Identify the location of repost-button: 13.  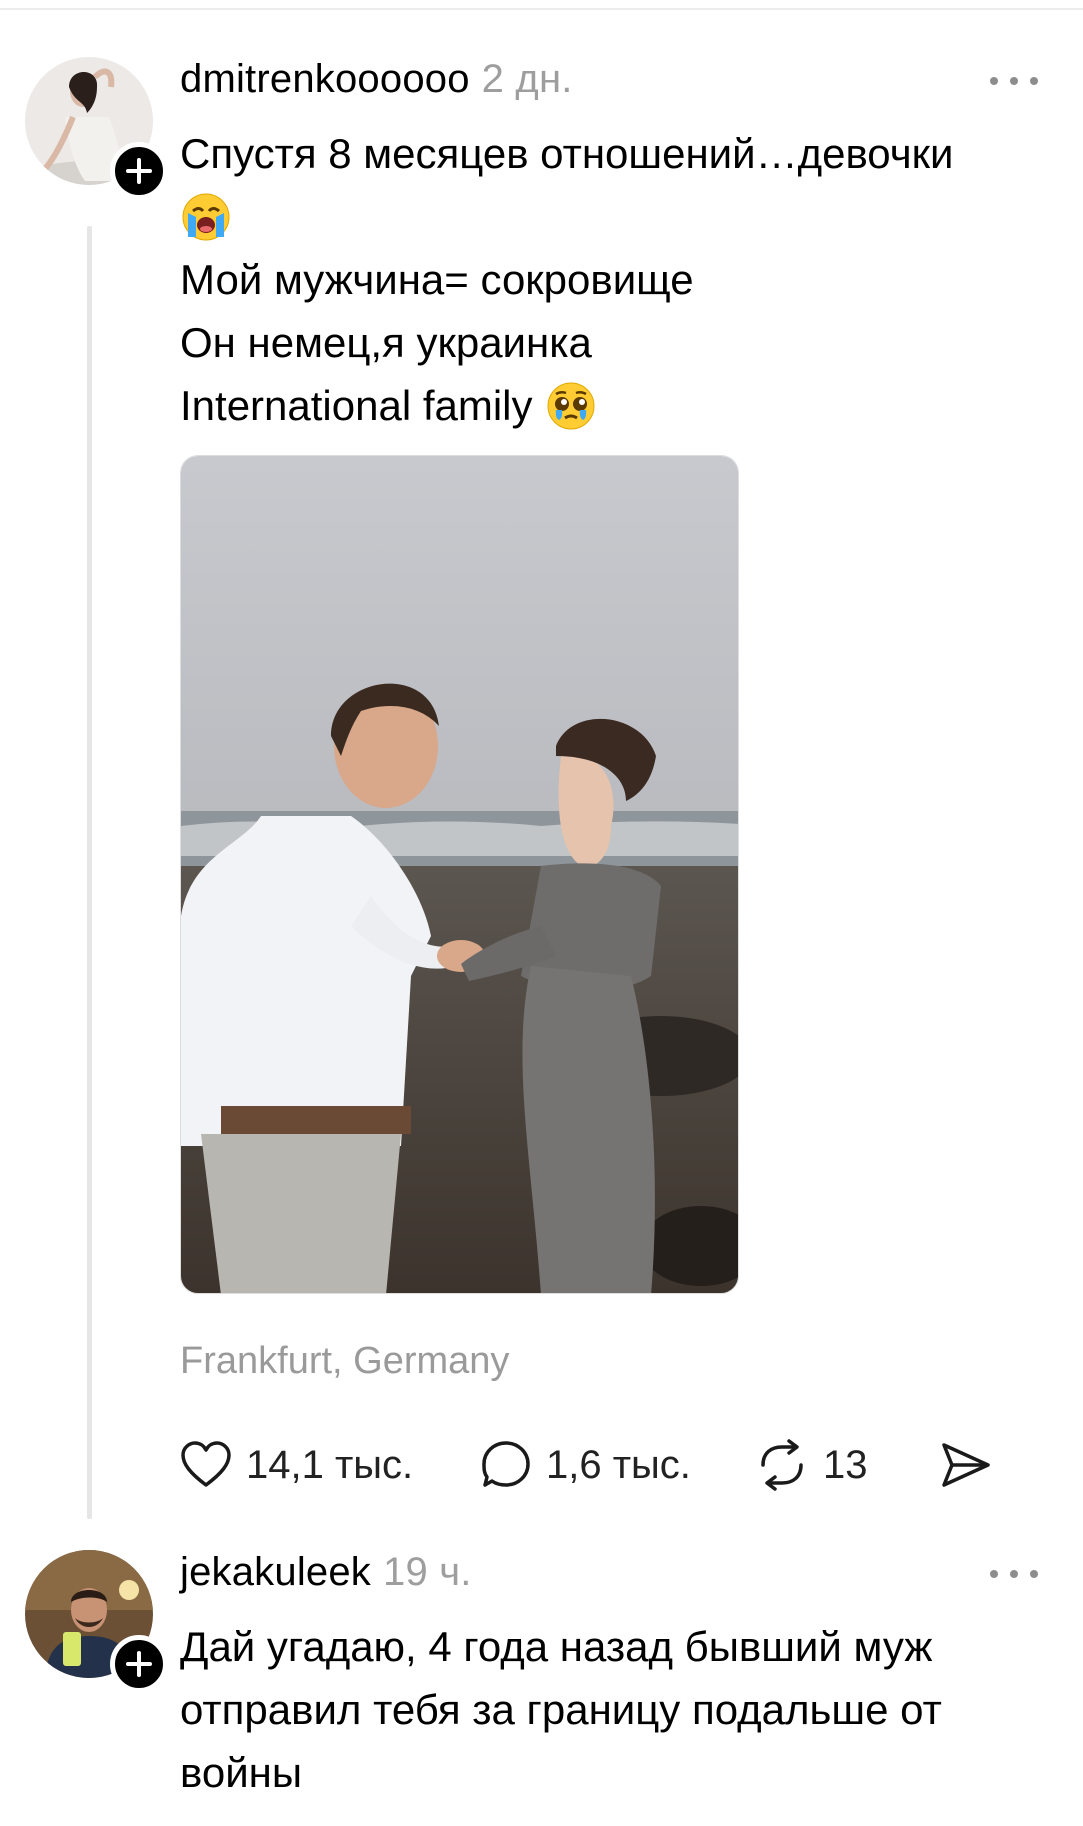
(811, 1465).